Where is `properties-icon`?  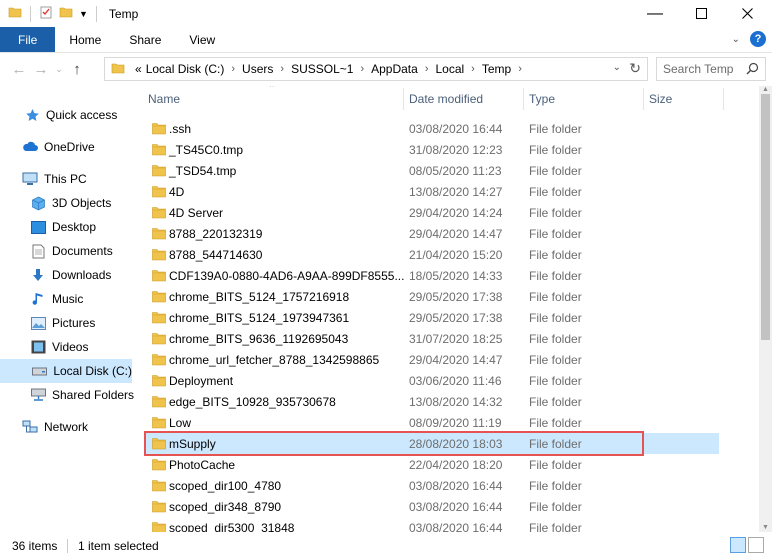
properties-icon is located at coordinates (46, 13).